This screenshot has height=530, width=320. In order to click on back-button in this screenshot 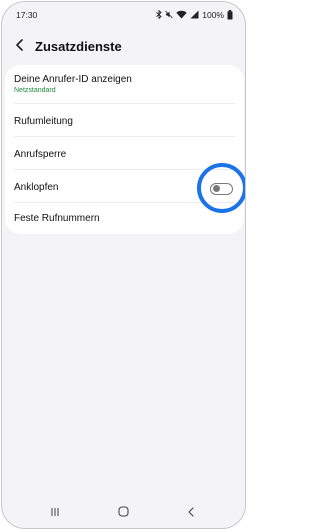, I will do `click(20, 47)`.